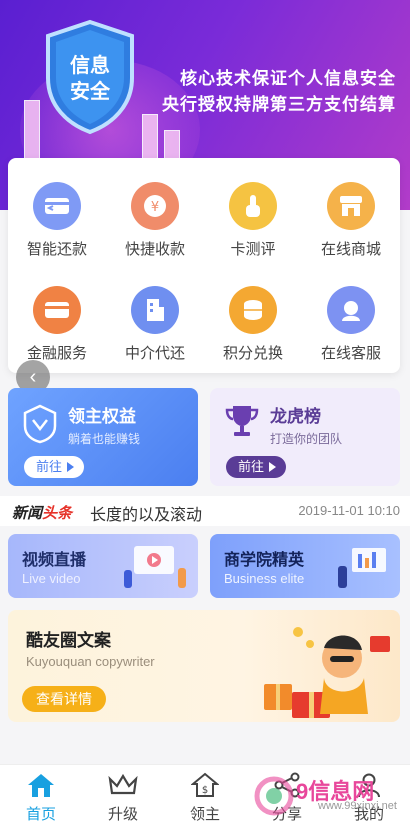  I want to click on grid-item-agency-repay: 中介代还, so click(155, 324).